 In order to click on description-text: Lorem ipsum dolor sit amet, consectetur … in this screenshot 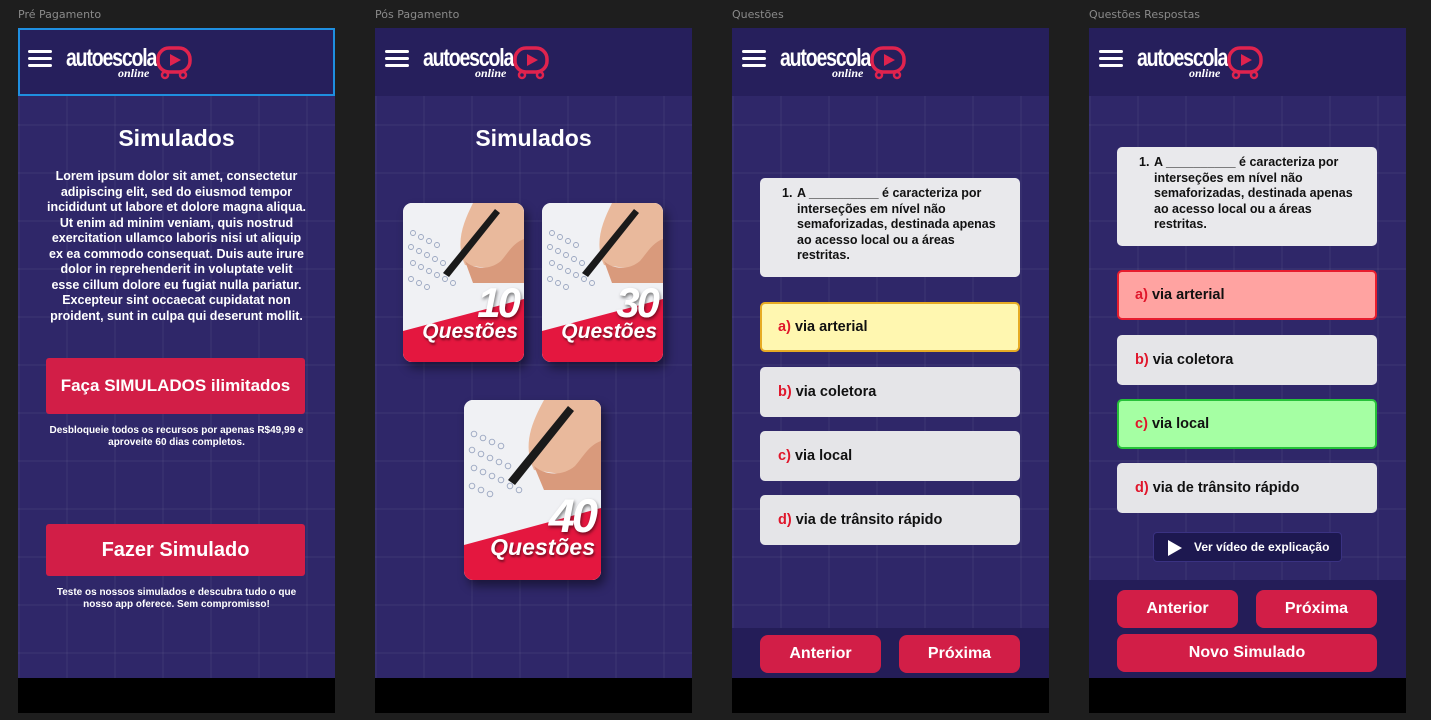, I will do `click(176, 246)`.